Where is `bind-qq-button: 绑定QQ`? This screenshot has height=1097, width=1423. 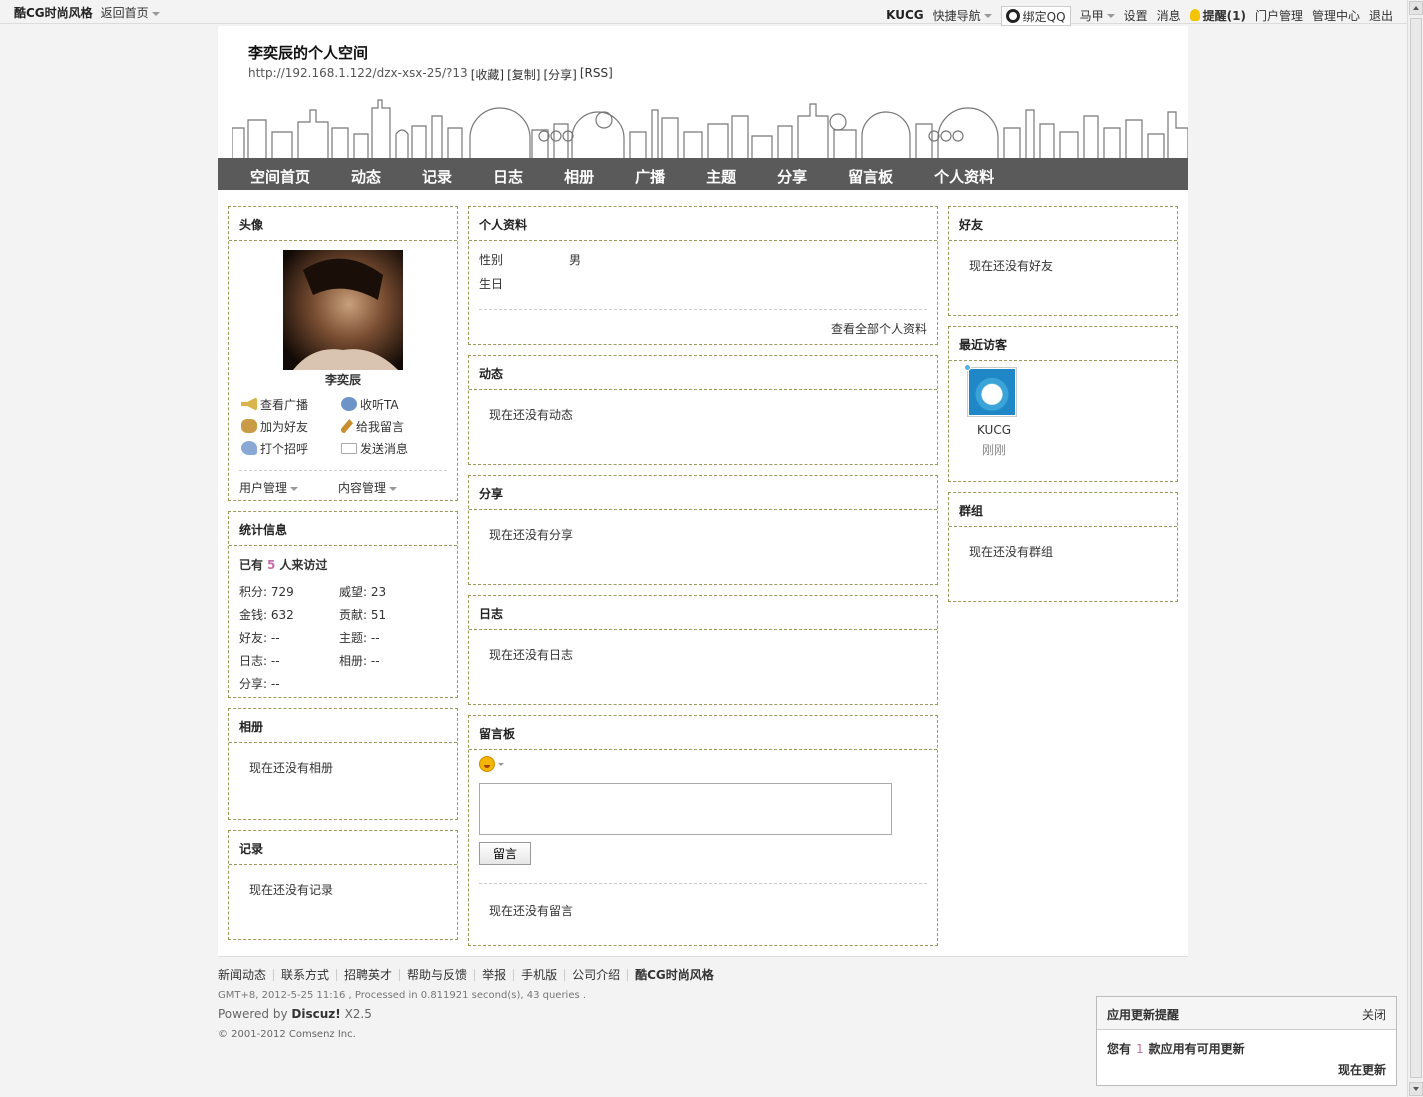 bind-qq-button: 绑定QQ is located at coordinates (1035, 16).